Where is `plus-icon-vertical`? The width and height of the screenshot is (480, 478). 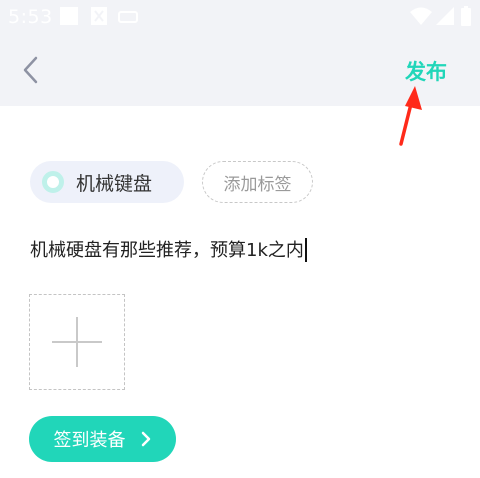
plus-icon-vertical is located at coordinates (77, 342).